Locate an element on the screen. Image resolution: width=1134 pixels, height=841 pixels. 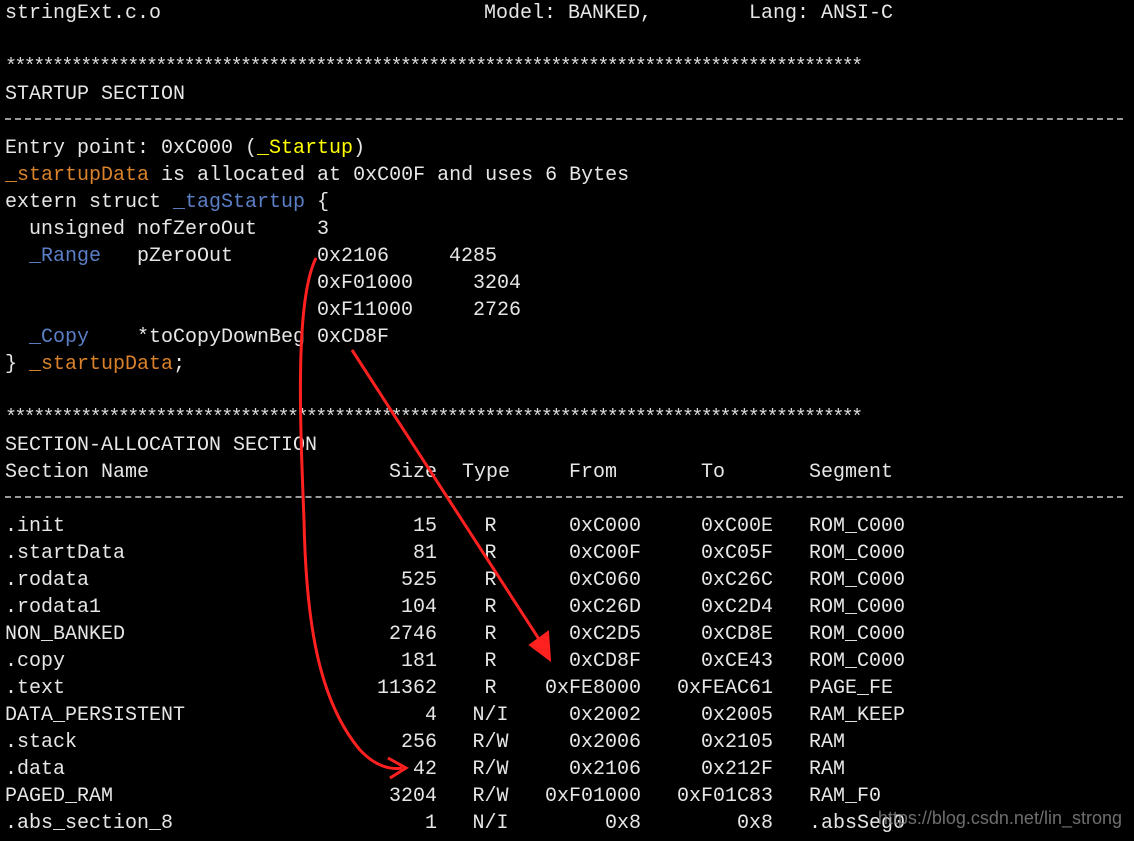
file-name: stringExt.c.o is located at coordinates (83, 13).